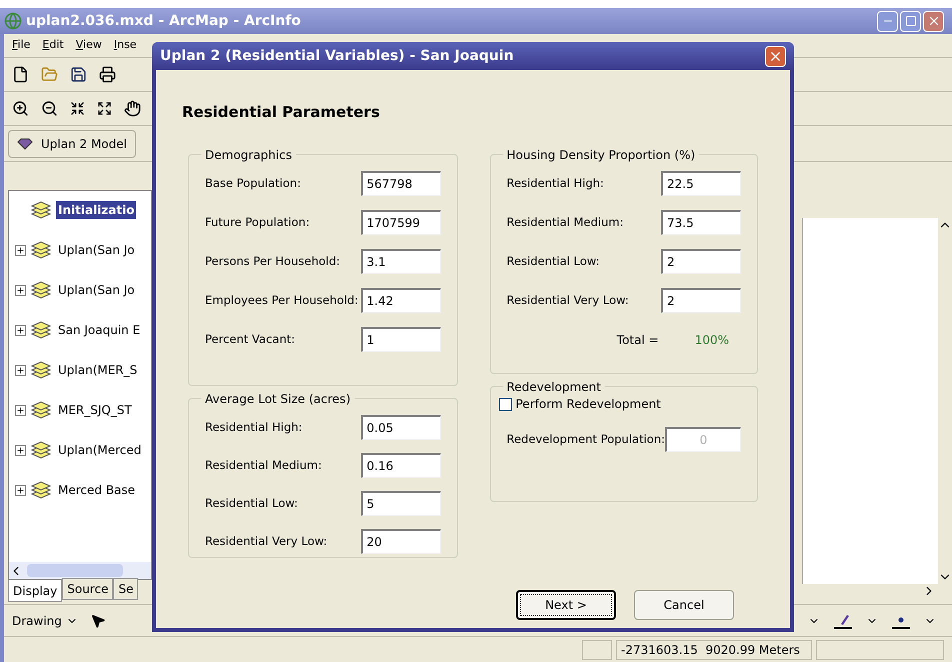 The width and height of the screenshot is (952, 662). Describe the element at coordinates (400, 222) in the screenshot. I see `text-field: 1707599` at that location.